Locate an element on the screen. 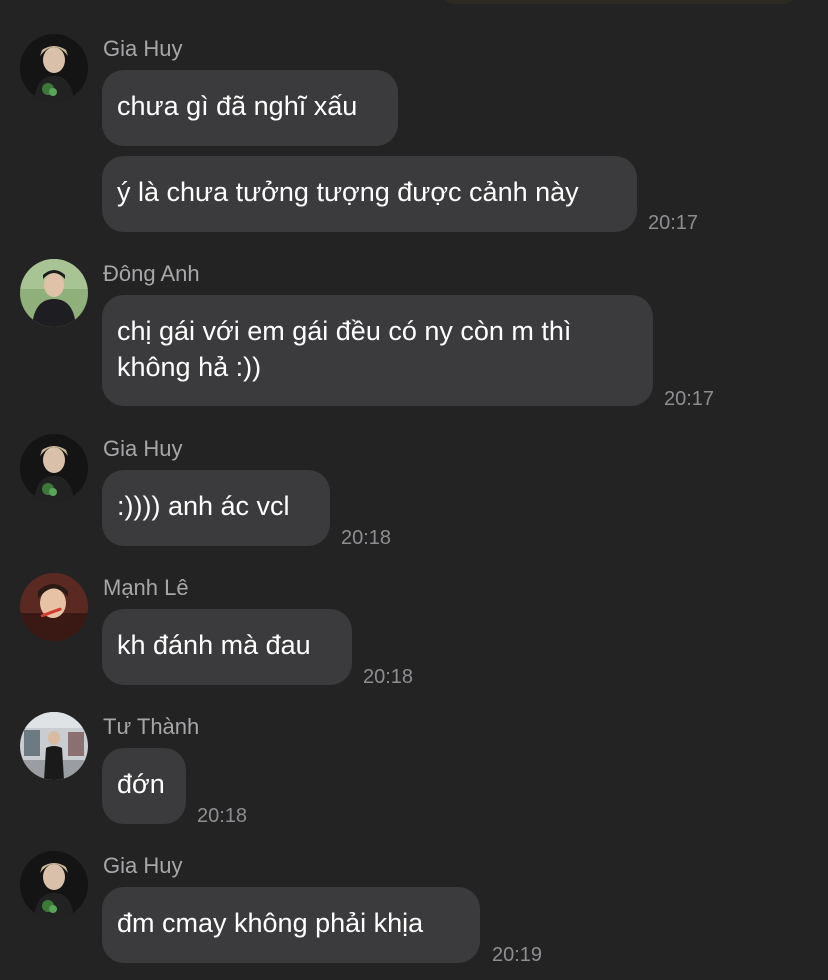 Image resolution: width=828 pixels, height=980 pixels. message-bubble: đm cmay không phải khịa is located at coordinates (291, 925).